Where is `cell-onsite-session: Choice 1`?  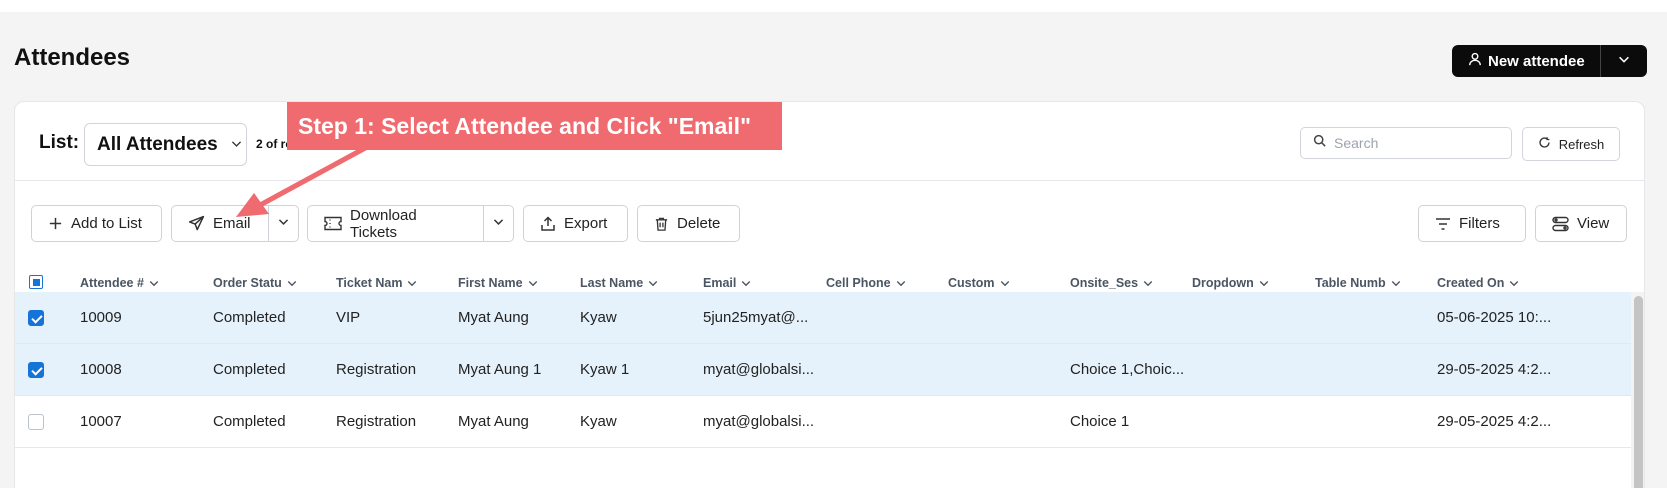 cell-onsite-session: Choice 1 is located at coordinates (1100, 421).